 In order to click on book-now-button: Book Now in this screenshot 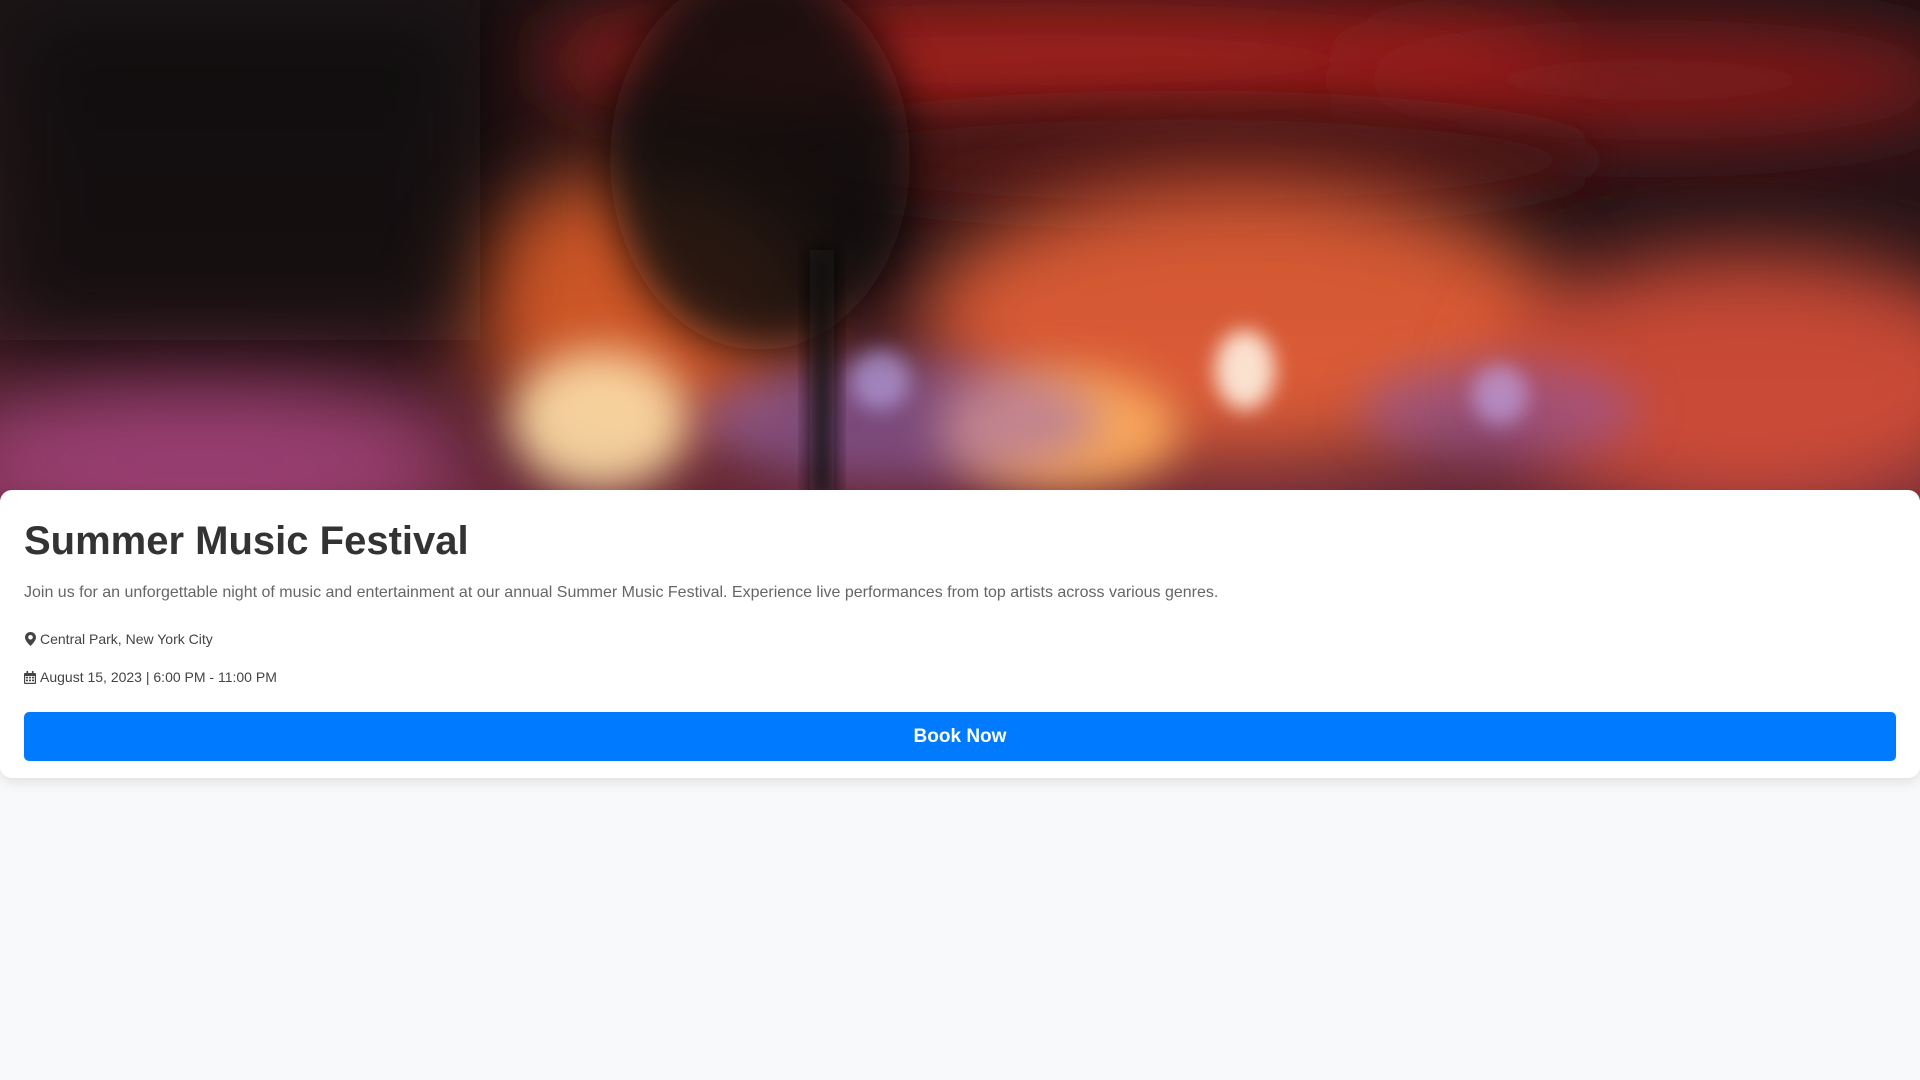, I will do `click(960, 736)`.